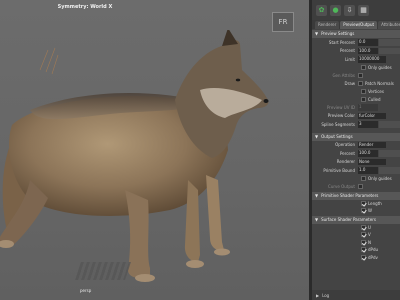 This screenshot has width=400, height=300. What do you see at coordinates (350, 59) in the screenshot?
I see `limit-label: Limit` at bounding box center [350, 59].